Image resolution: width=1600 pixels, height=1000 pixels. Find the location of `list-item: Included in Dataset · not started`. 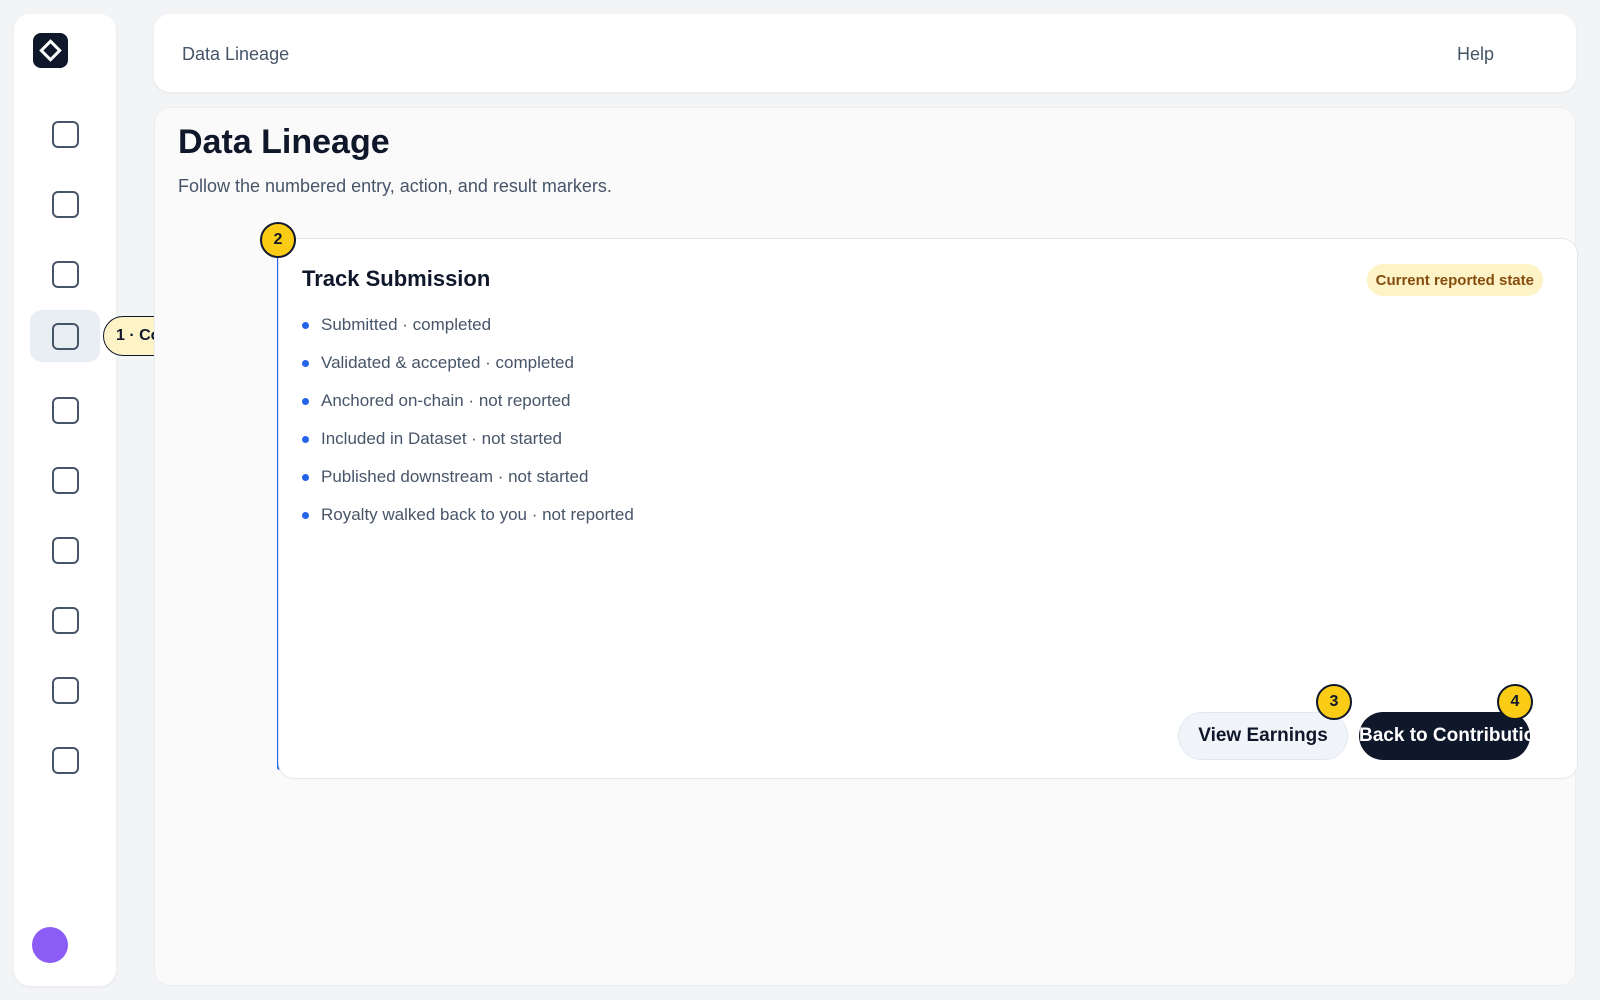

list-item: Included in Dataset · not started is located at coordinates (468, 439).